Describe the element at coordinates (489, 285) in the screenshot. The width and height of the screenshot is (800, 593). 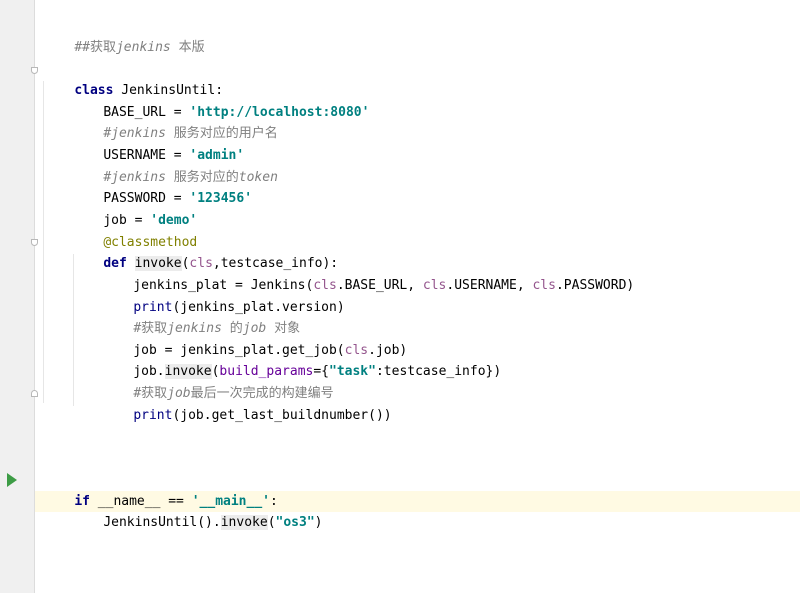
I see `identifier: .USERNAME,` at that location.